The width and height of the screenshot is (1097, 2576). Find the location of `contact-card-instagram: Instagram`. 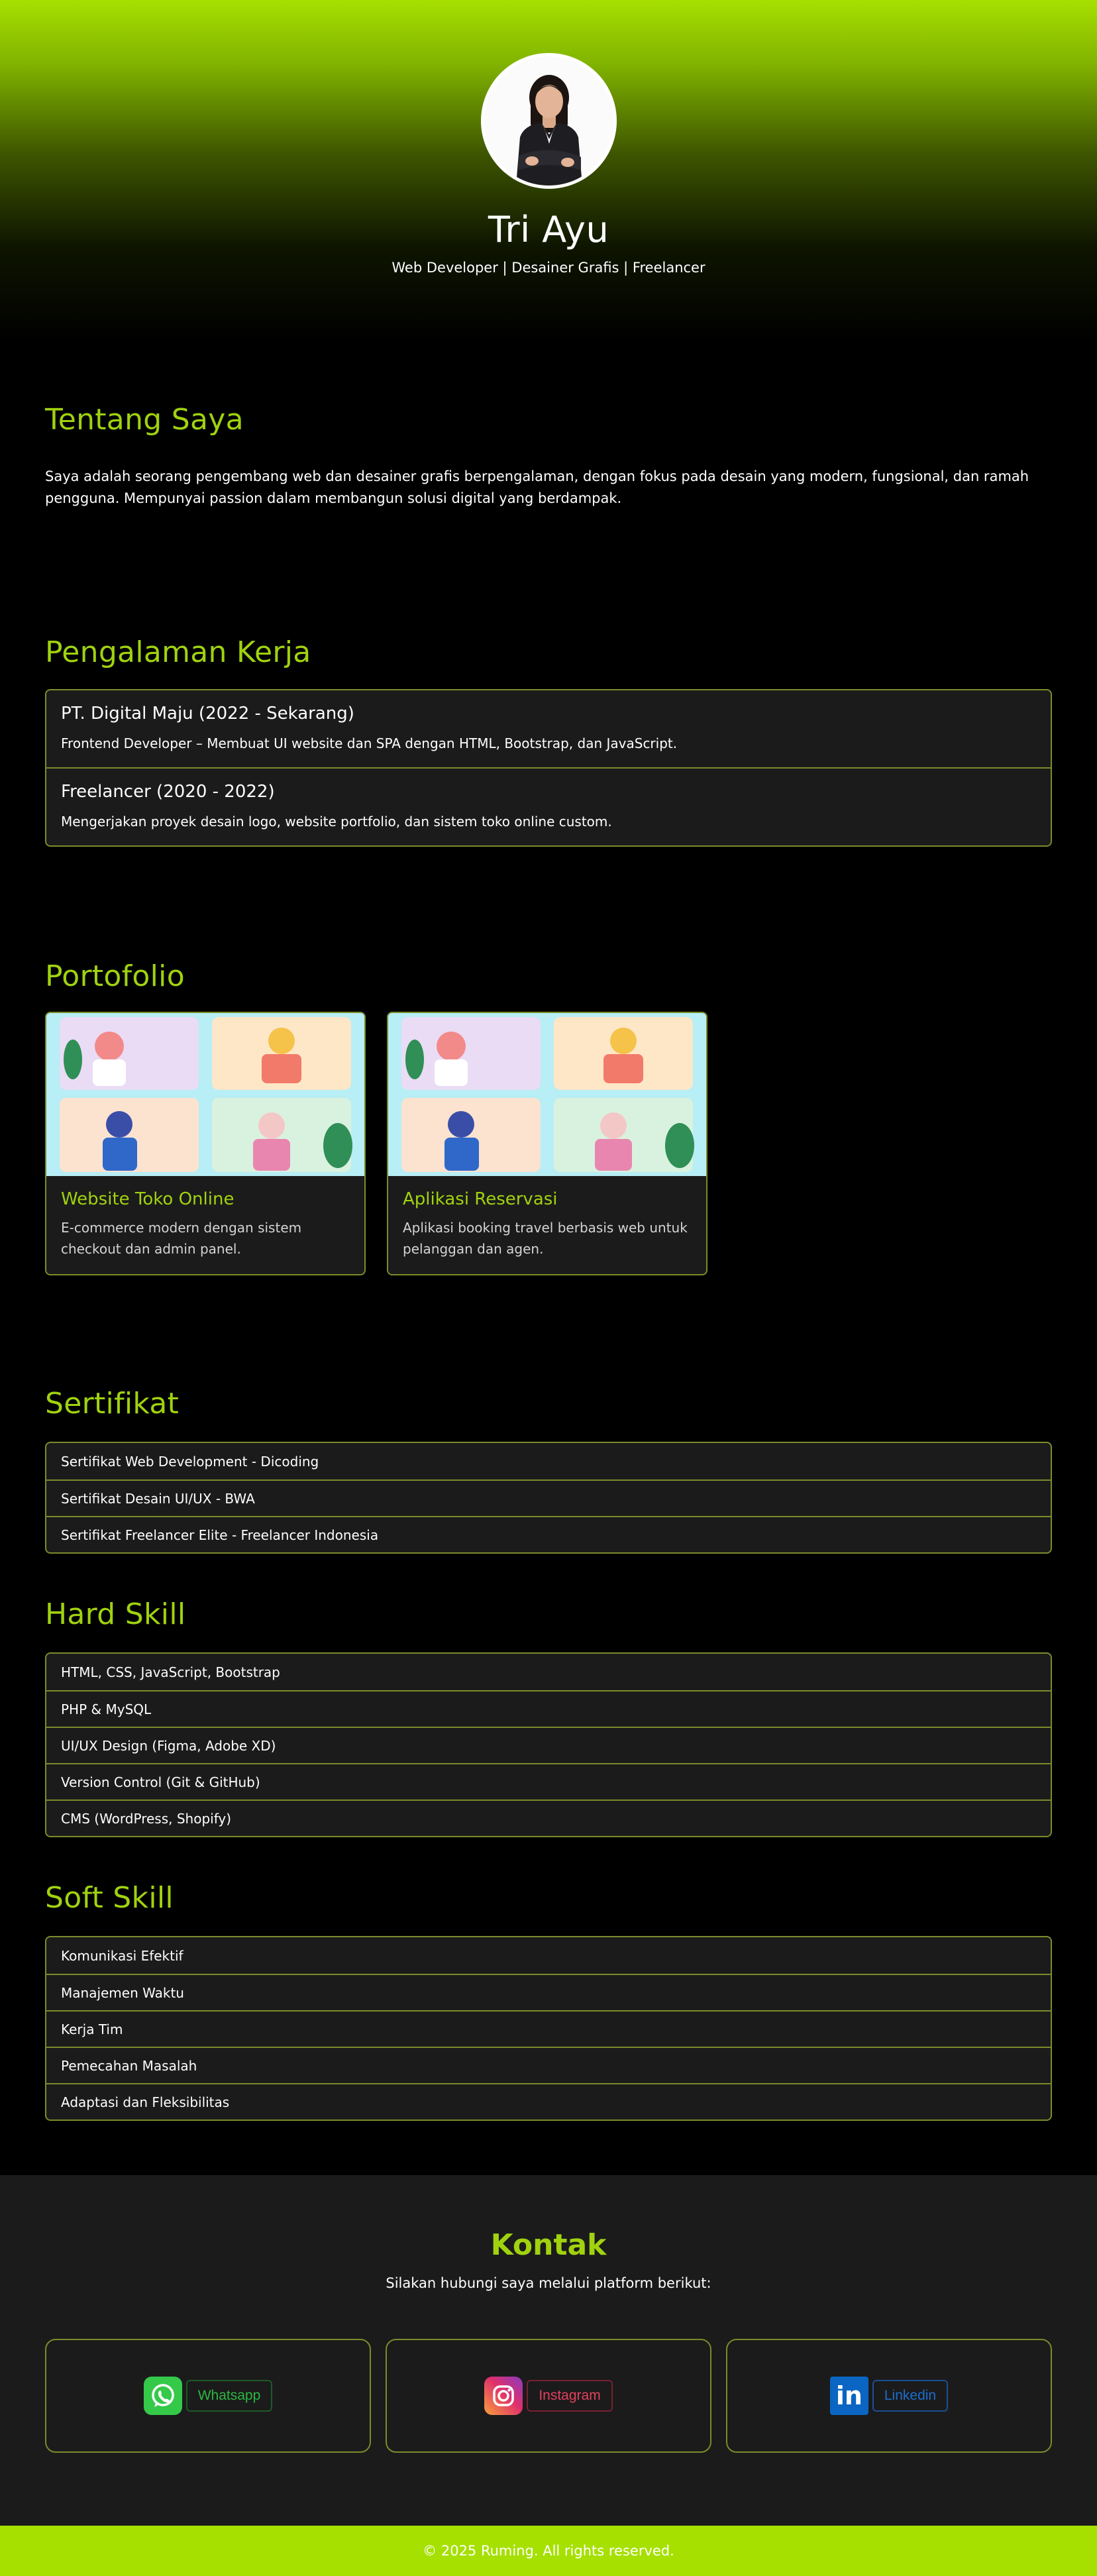

contact-card-instagram: Instagram is located at coordinates (548, 2396).